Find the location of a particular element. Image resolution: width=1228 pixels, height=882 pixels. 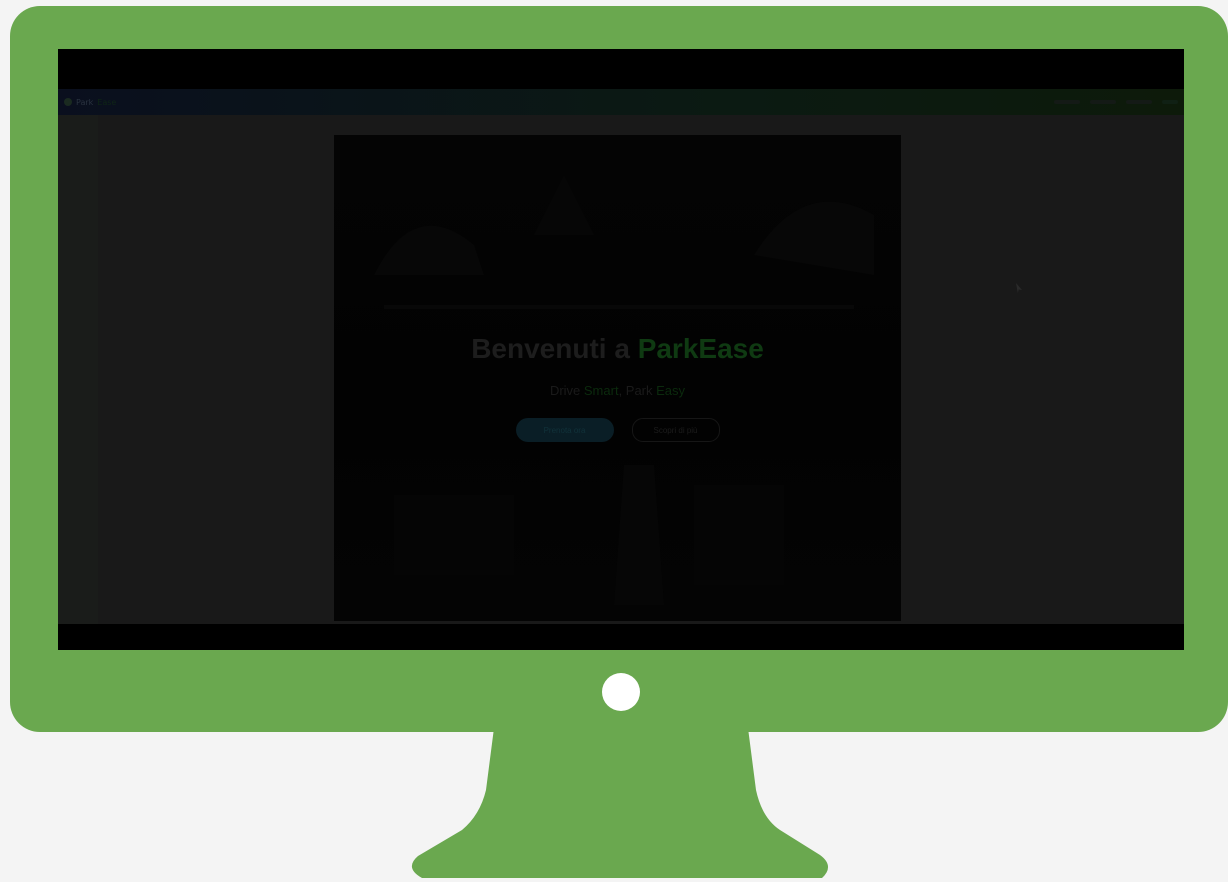

hero-subtitle-mid: , Park is located at coordinates (637, 390).